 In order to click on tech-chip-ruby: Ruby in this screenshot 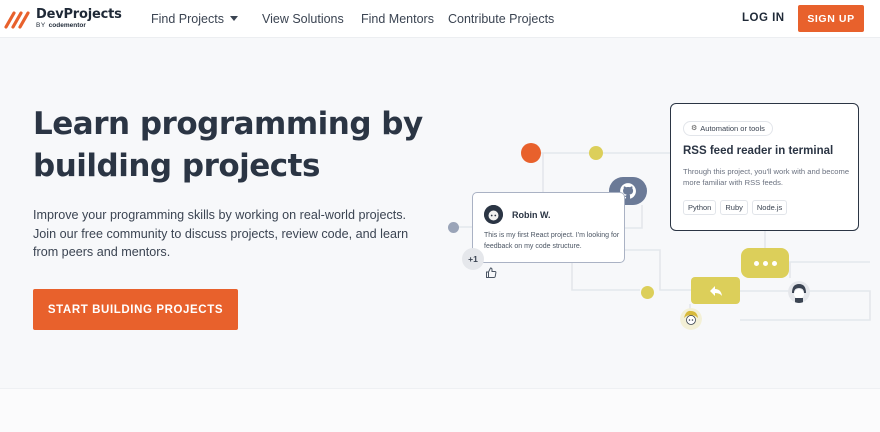, I will do `click(734, 207)`.